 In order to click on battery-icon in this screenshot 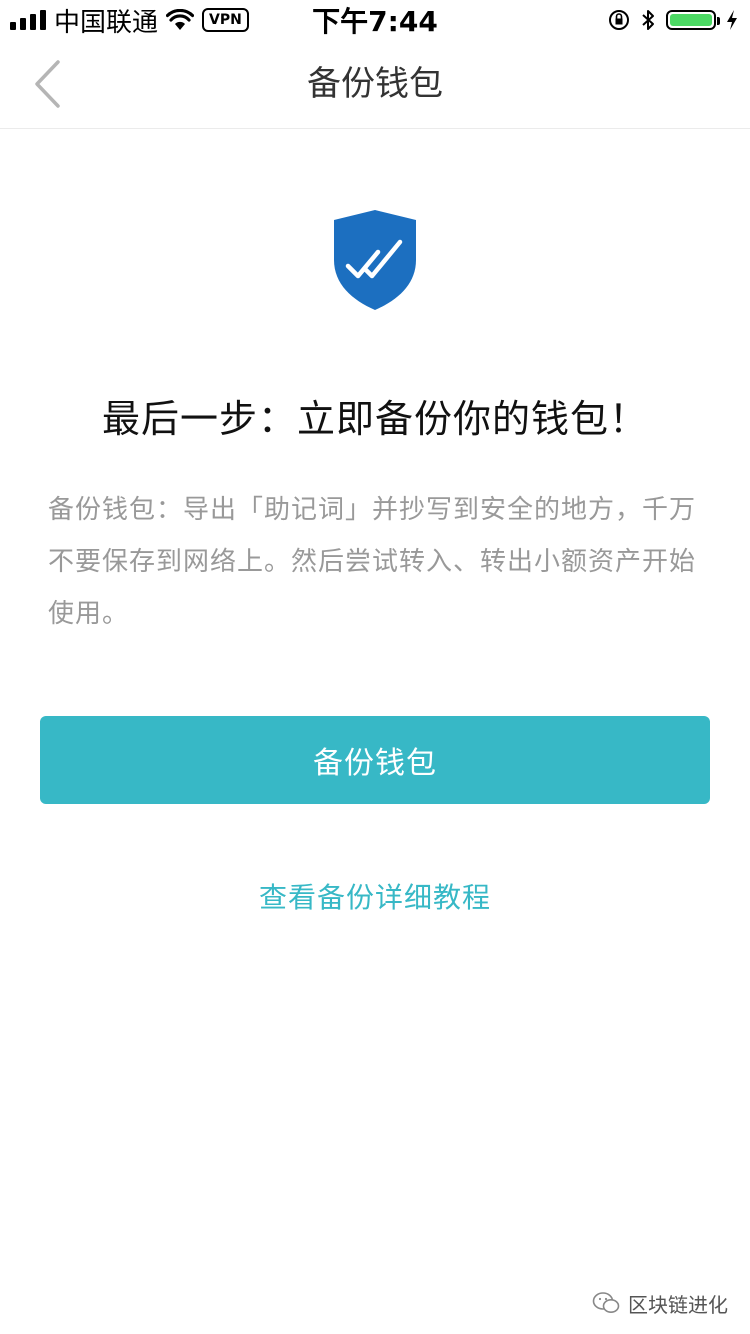, I will do `click(693, 20)`.